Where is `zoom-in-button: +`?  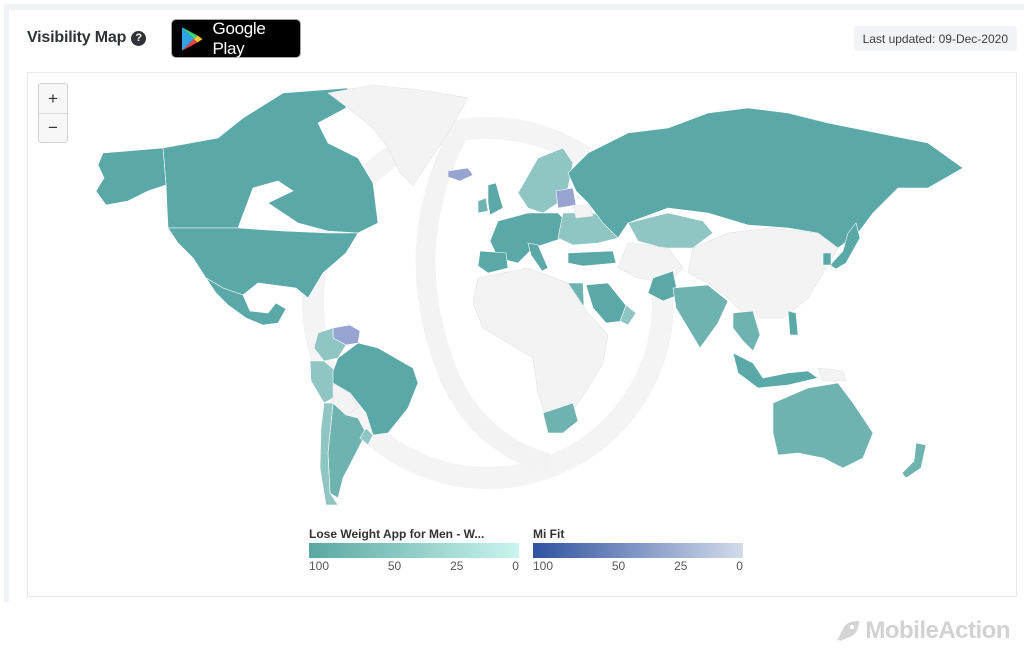 zoom-in-button: + is located at coordinates (53, 98).